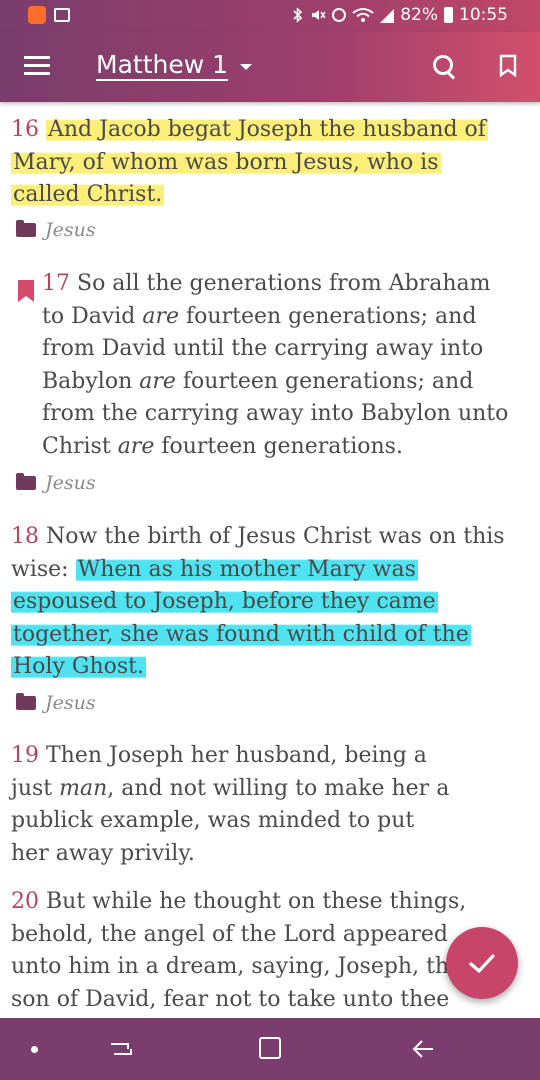 The width and height of the screenshot is (540, 1080). What do you see at coordinates (387, 16) in the screenshot?
I see `signal-icon` at bounding box center [387, 16].